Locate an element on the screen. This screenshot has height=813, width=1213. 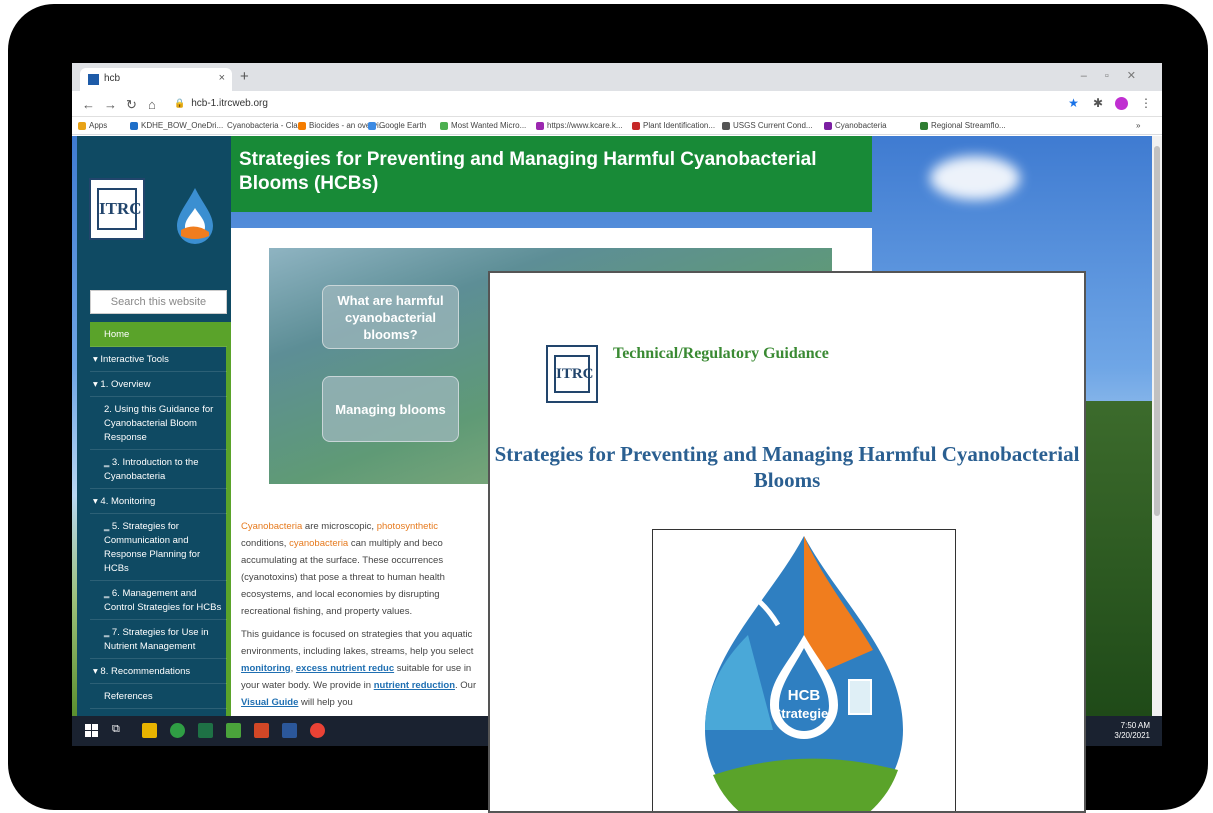
itrc-logo: ITRC is located at coordinates (117, 209).